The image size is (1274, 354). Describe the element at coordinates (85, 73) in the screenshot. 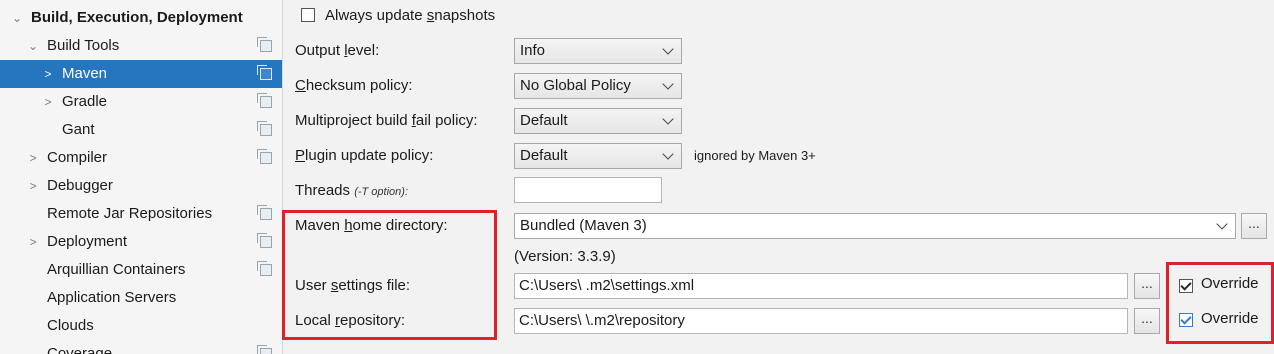

I see `tree-item-label: Maven` at that location.